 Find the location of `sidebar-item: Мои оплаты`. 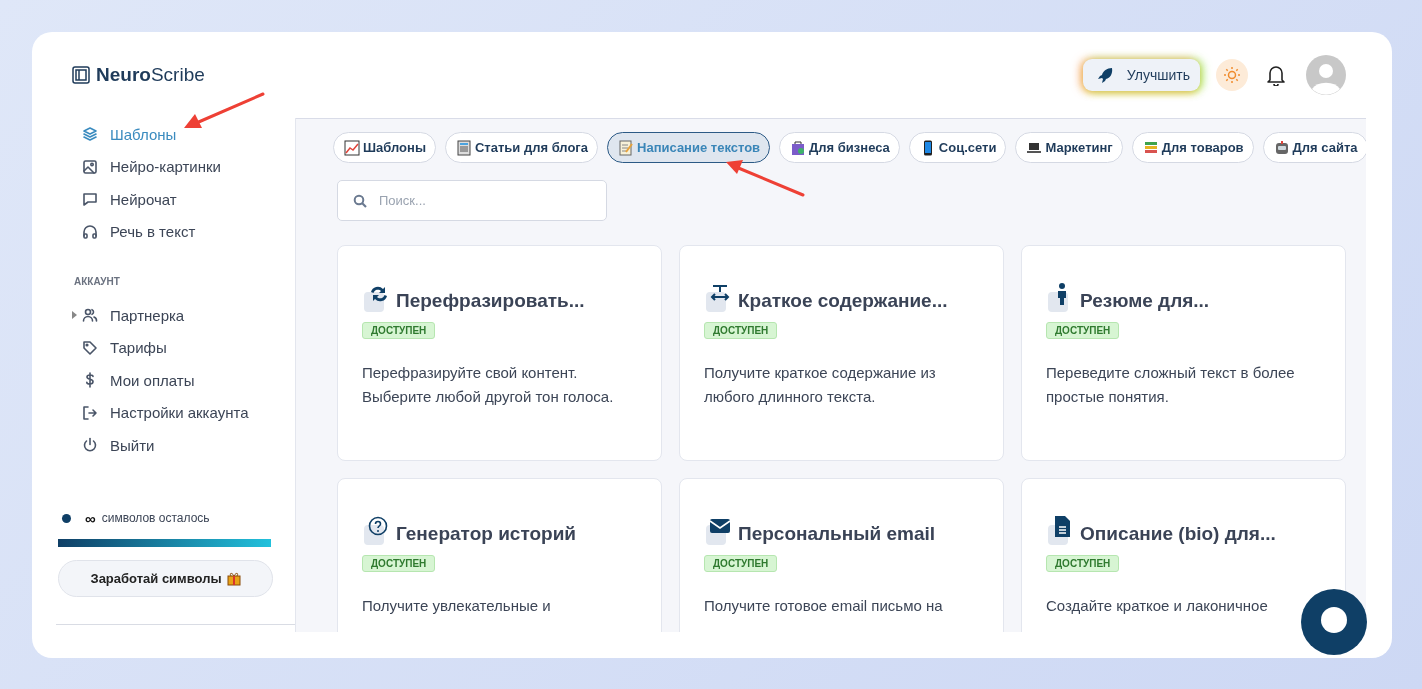

sidebar-item: Мои оплаты is located at coordinates (163, 380).